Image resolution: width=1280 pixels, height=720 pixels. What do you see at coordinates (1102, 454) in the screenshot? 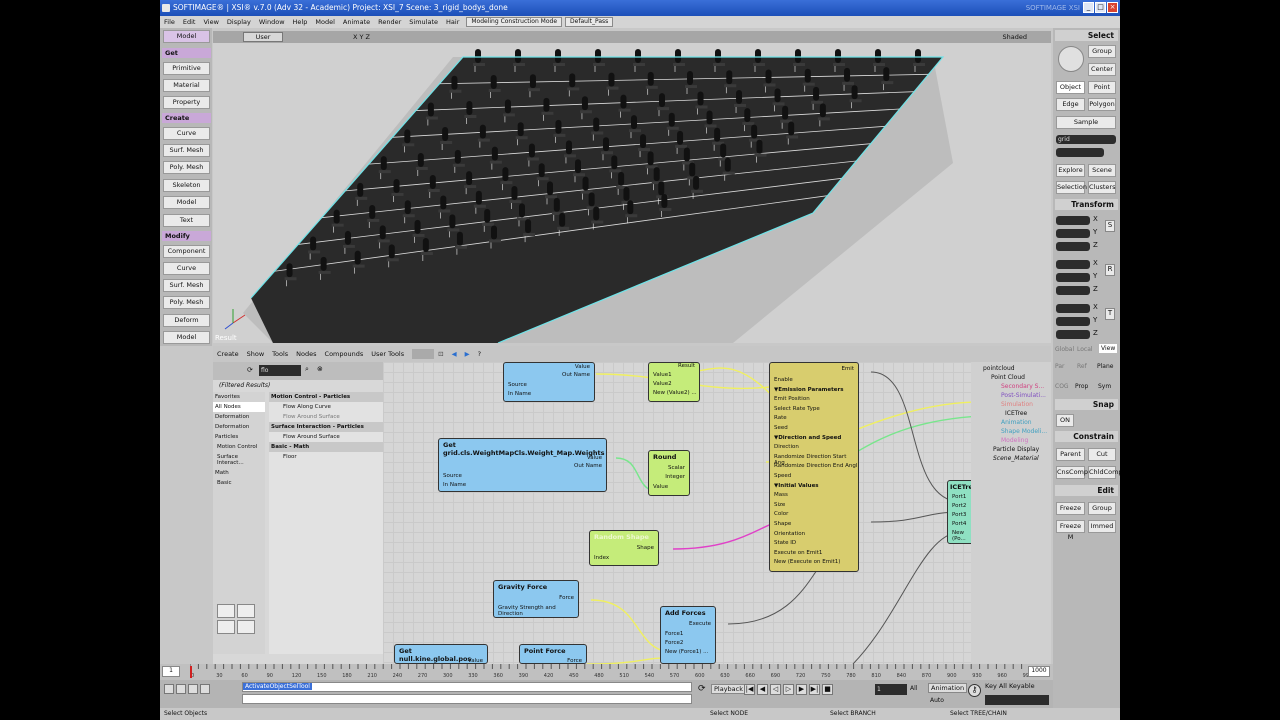
I see `cut-button: Cut` at bounding box center [1102, 454].